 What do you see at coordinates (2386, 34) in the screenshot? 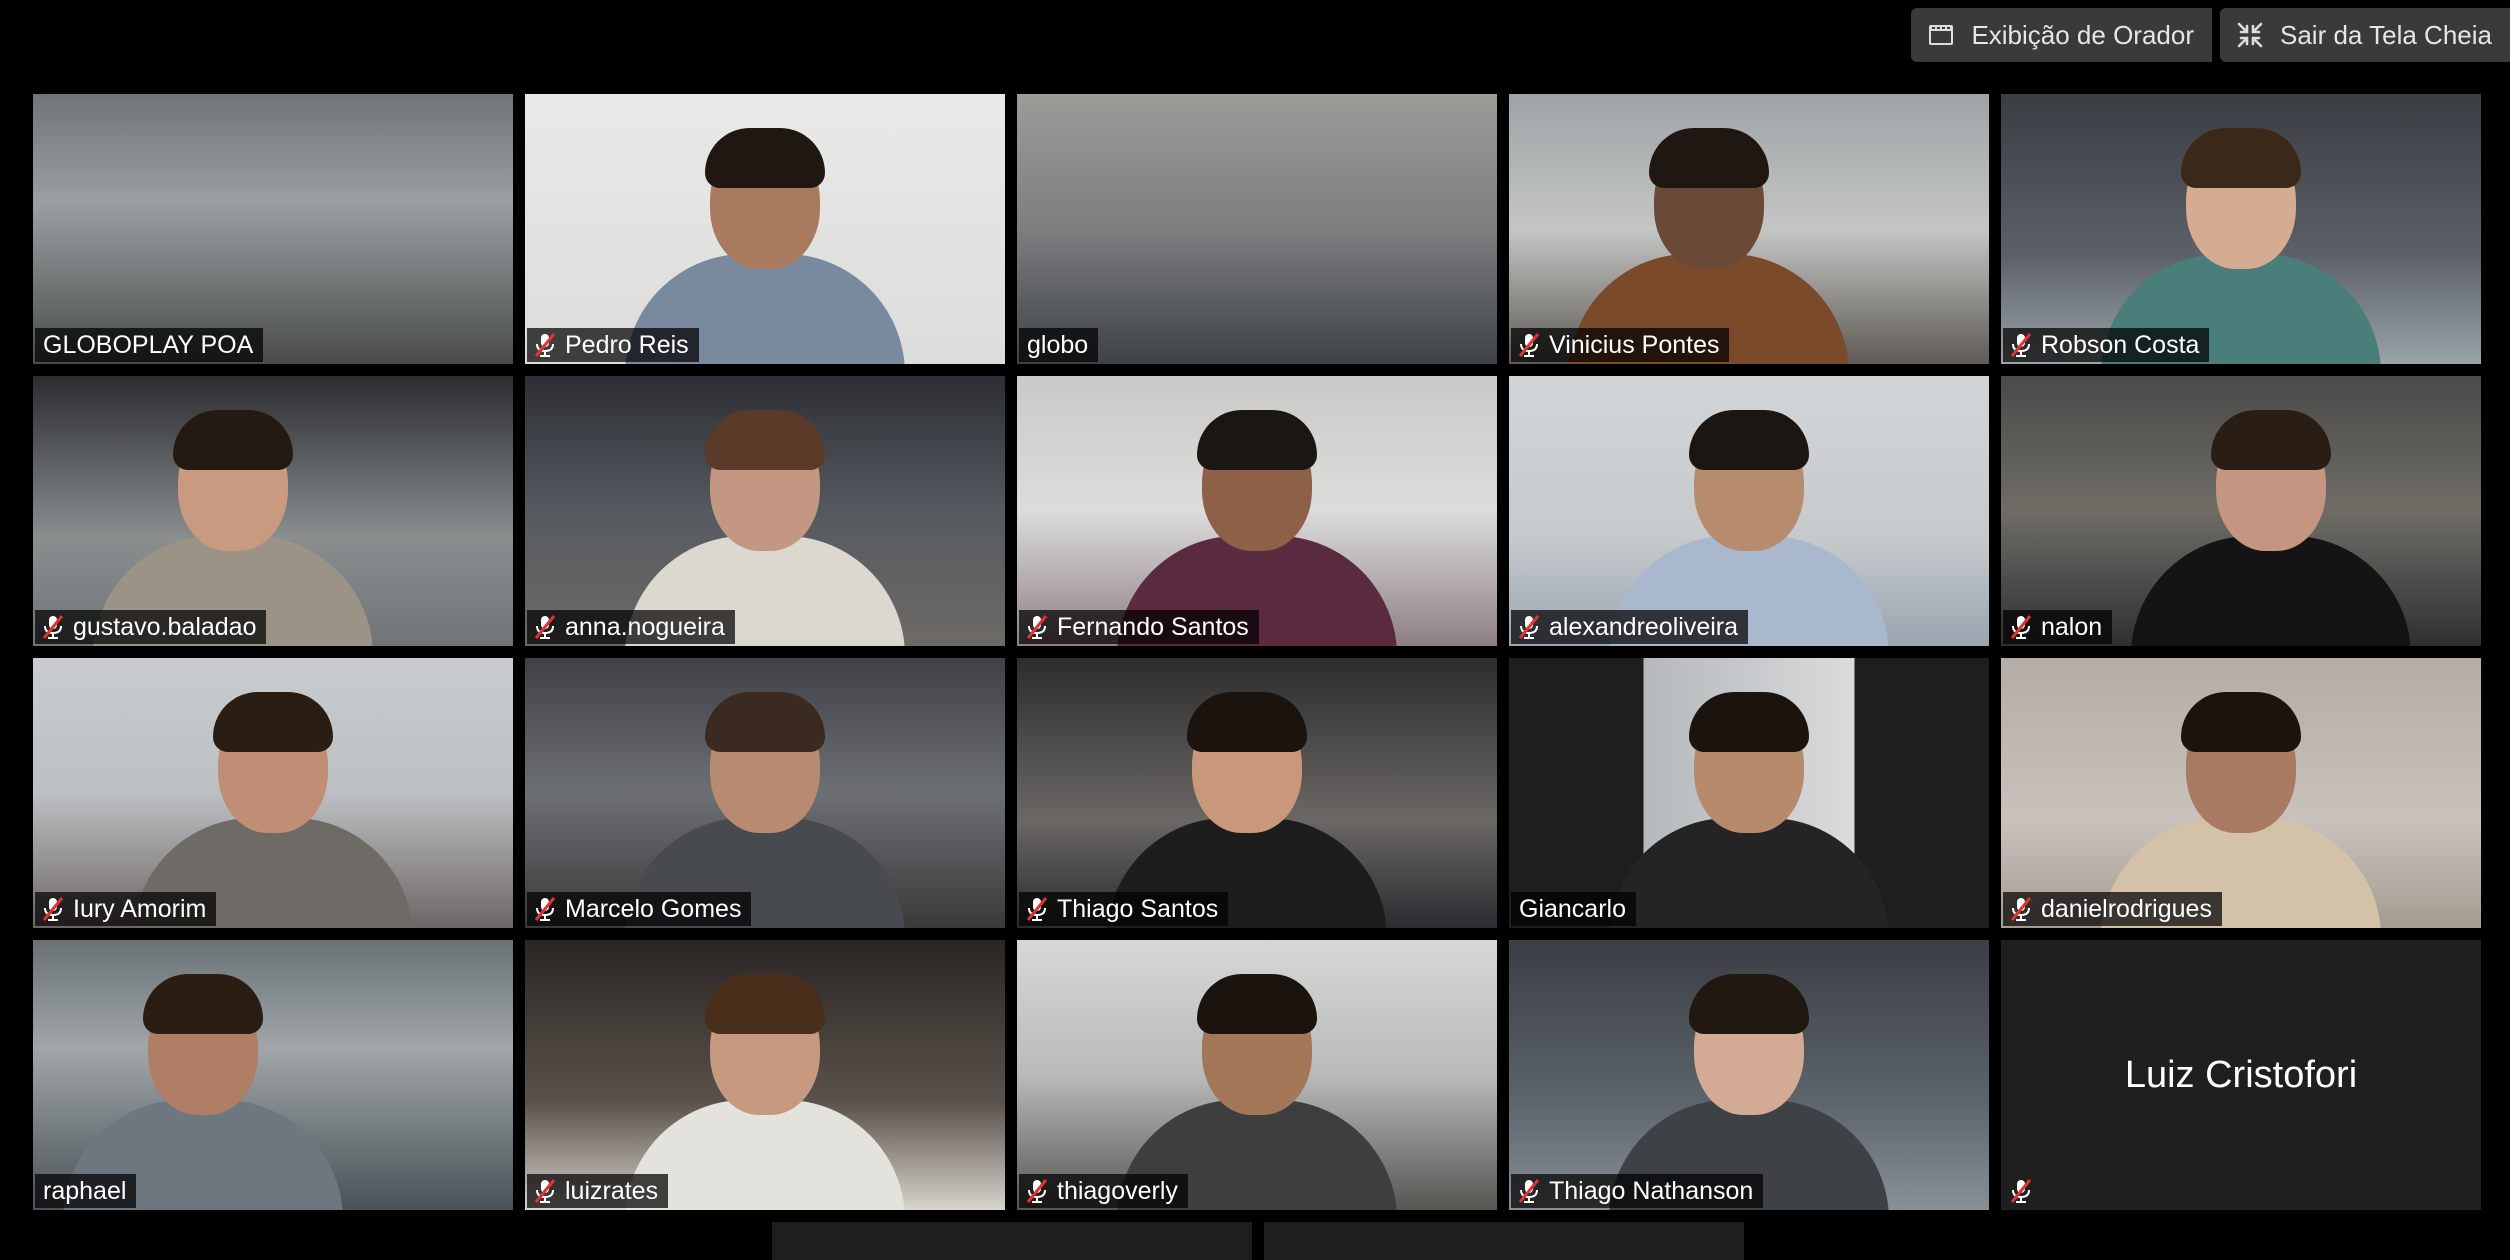
I see `exit-fullscreen-label: Sair da Tela Cheia` at bounding box center [2386, 34].